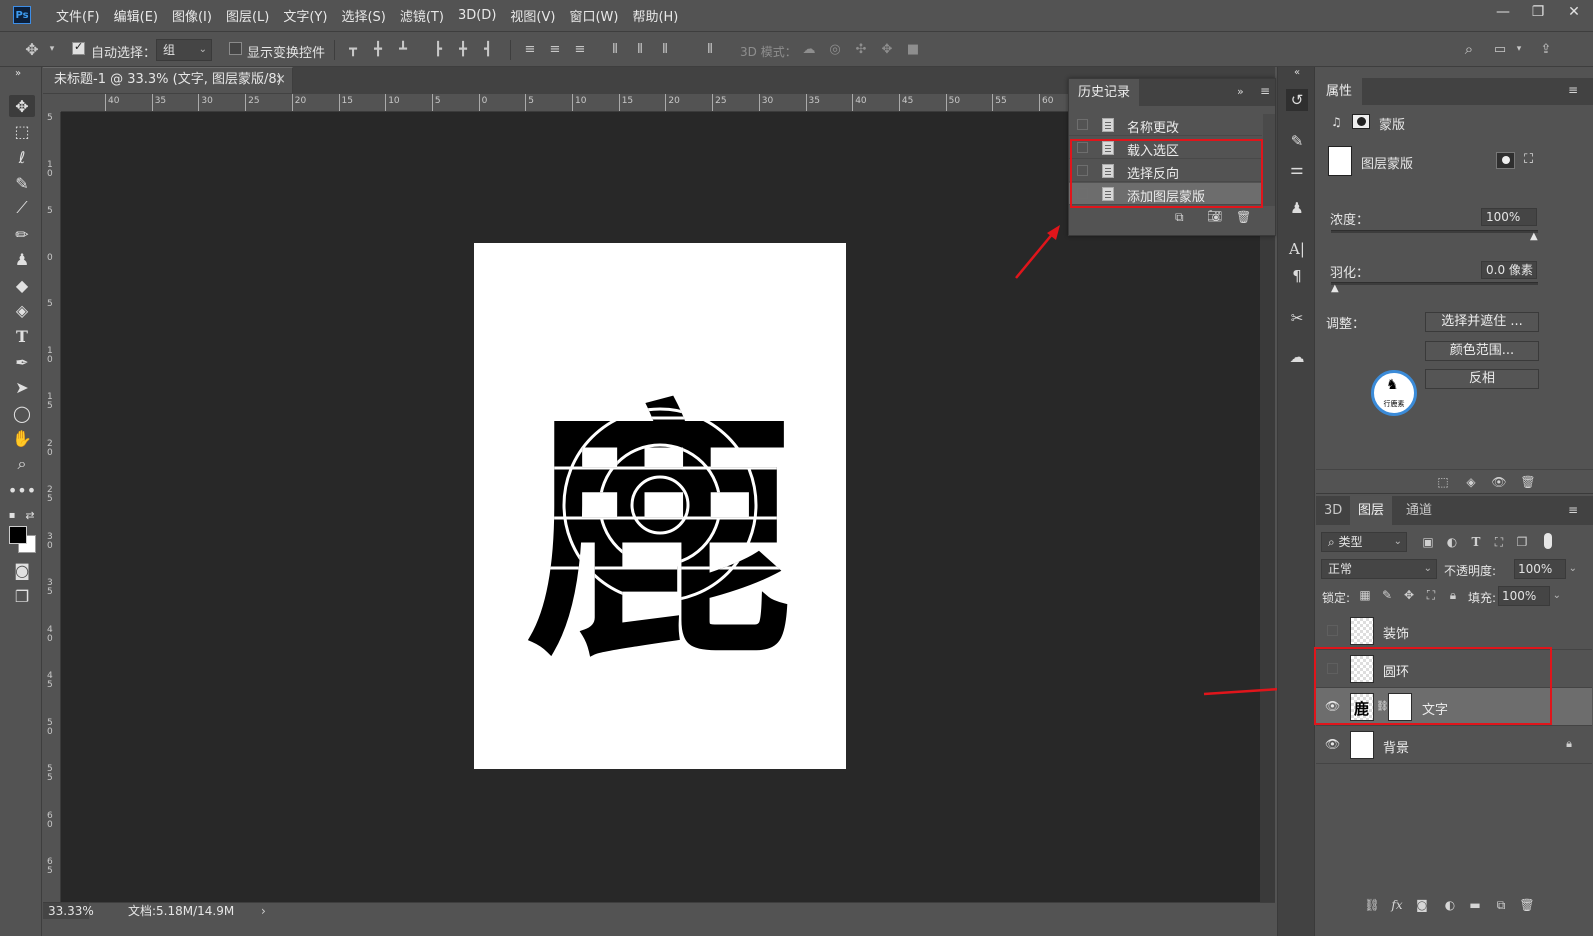  What do you see at coordinates (887, 49) in the screenshot?
I see `3d-slide-icon: ✥` at bounding box center [887, 49].